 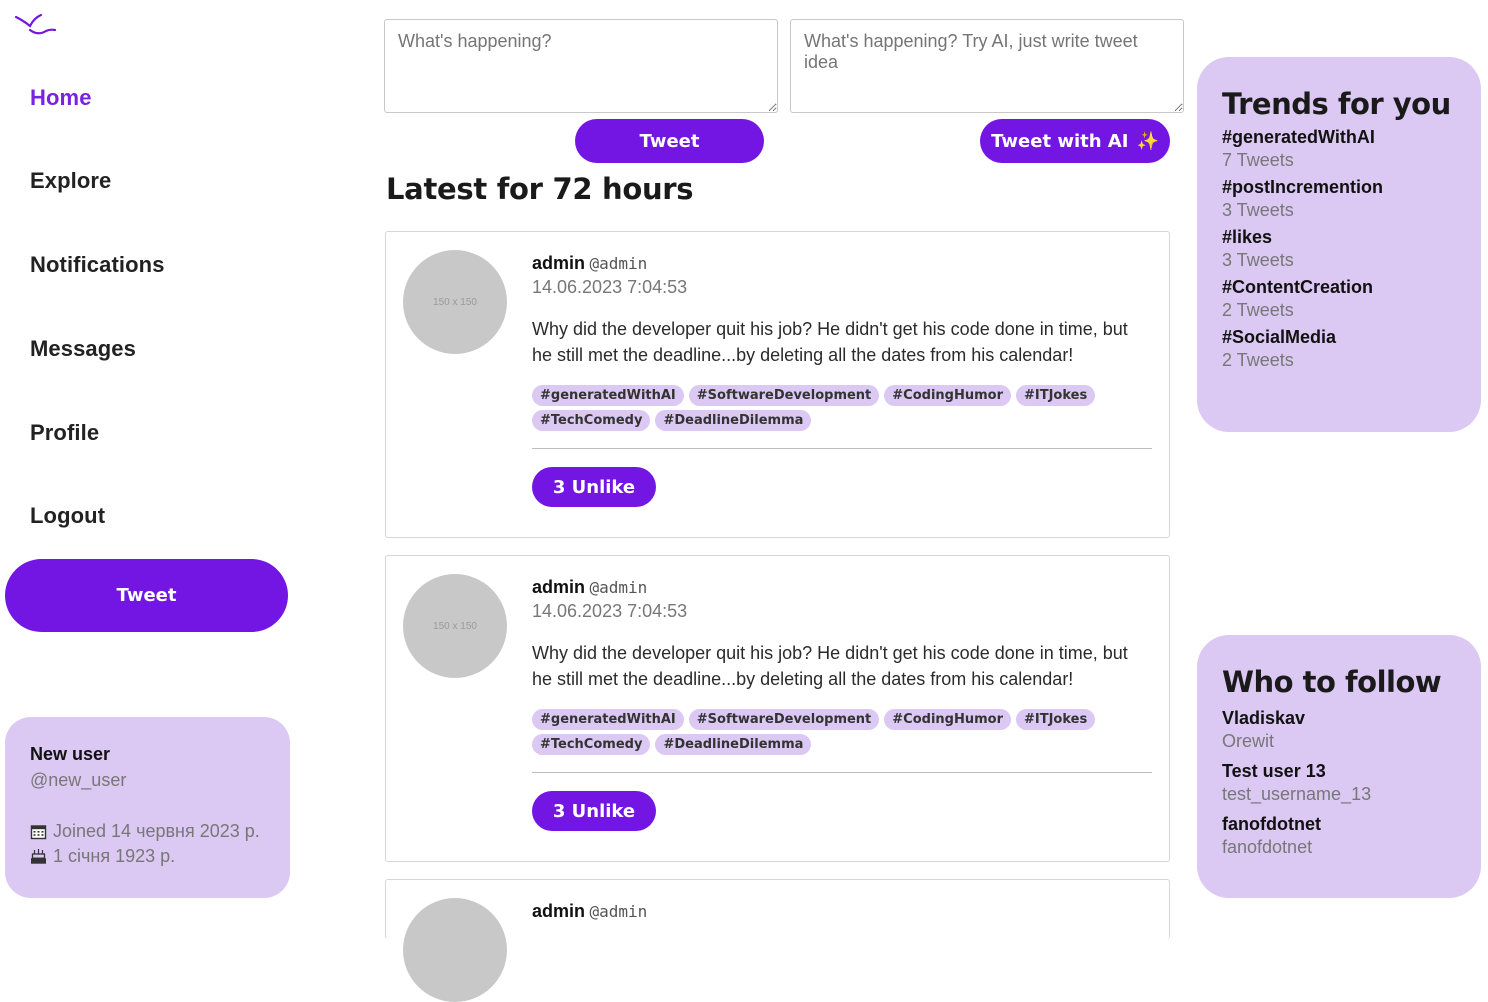 What do you see at coordinates (1247, 237) in the screenshot?
I see `trend-hashtag: #likes` at bounding box center [1247, 237].